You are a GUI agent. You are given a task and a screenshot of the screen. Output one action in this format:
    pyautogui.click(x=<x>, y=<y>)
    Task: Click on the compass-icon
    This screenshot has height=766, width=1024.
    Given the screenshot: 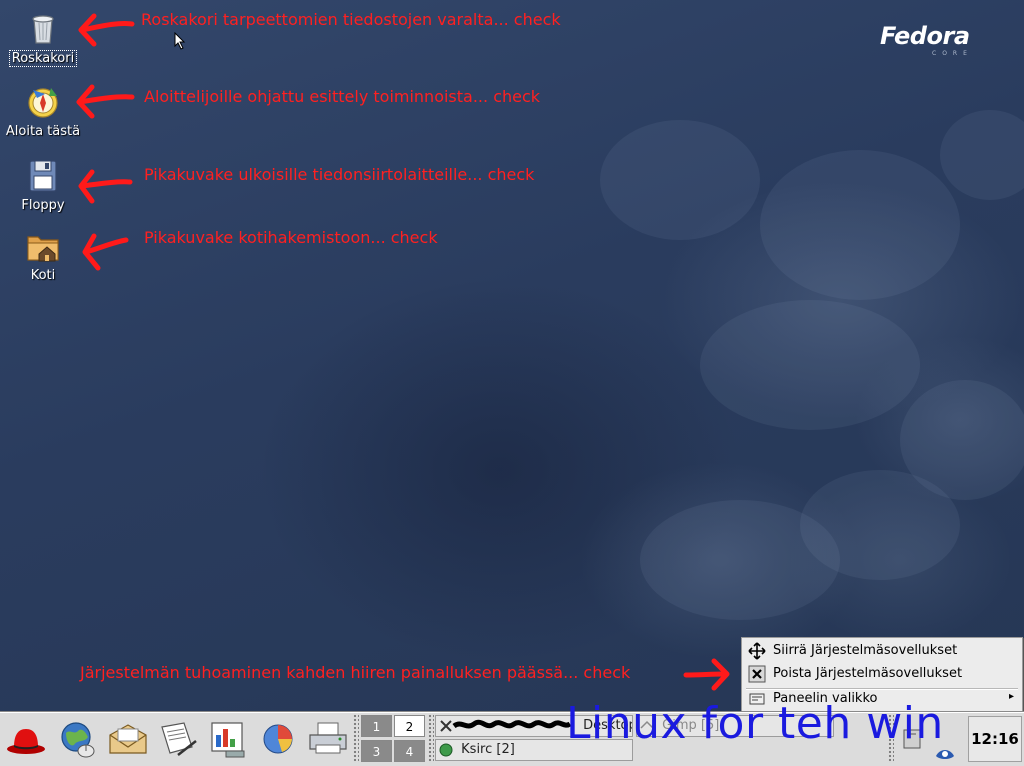 What is the action you would take?
    pyautogui.click(x=43, y=102)
    